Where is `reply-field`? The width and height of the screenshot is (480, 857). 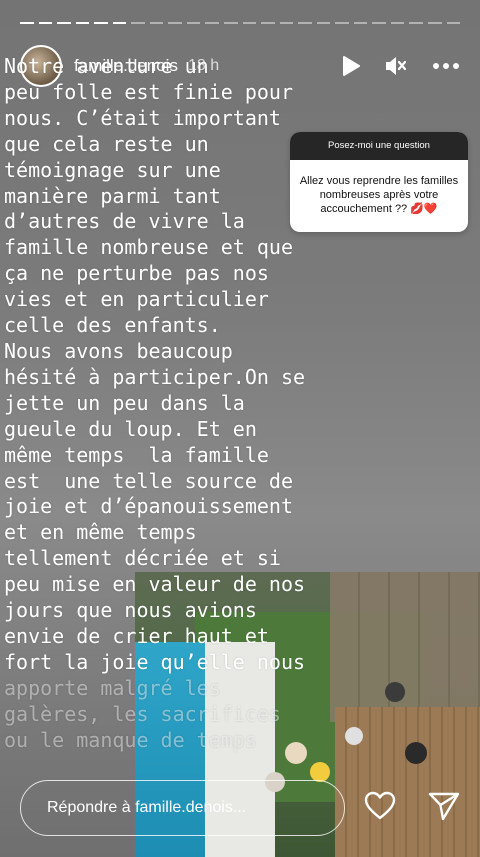
reply-field is located at coordinates (182, 808).